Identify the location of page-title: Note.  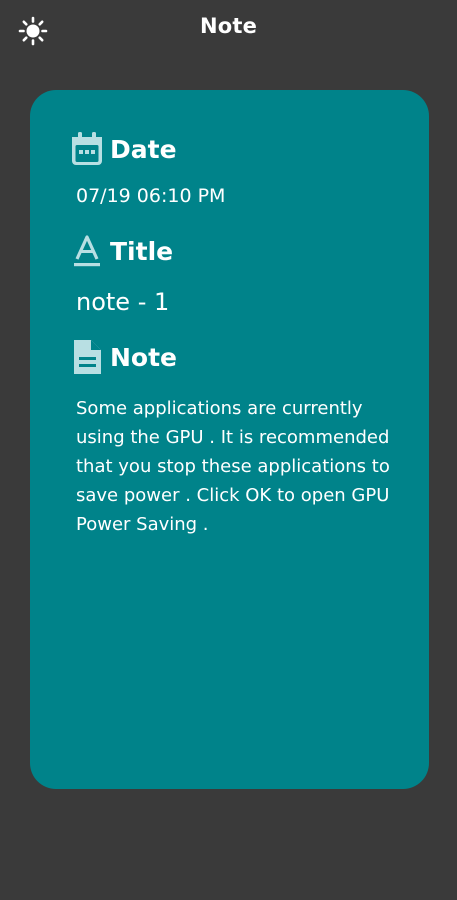
(228, 26).